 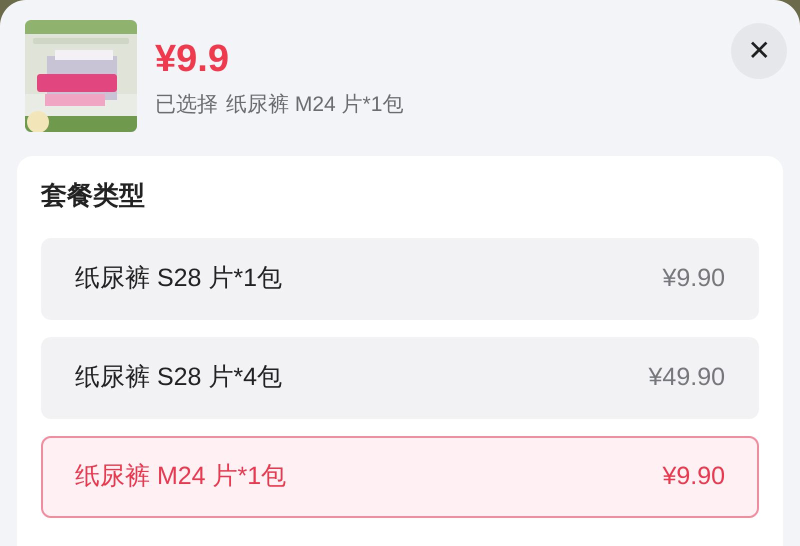 I want to click on option-price: ¥49.90, so click(x=686, y=378).